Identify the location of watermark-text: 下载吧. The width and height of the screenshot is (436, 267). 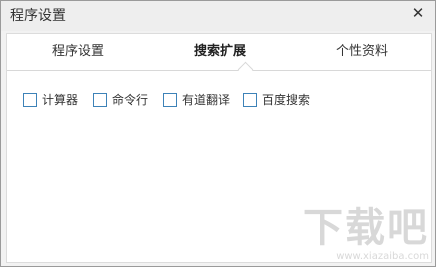
(366, 228).